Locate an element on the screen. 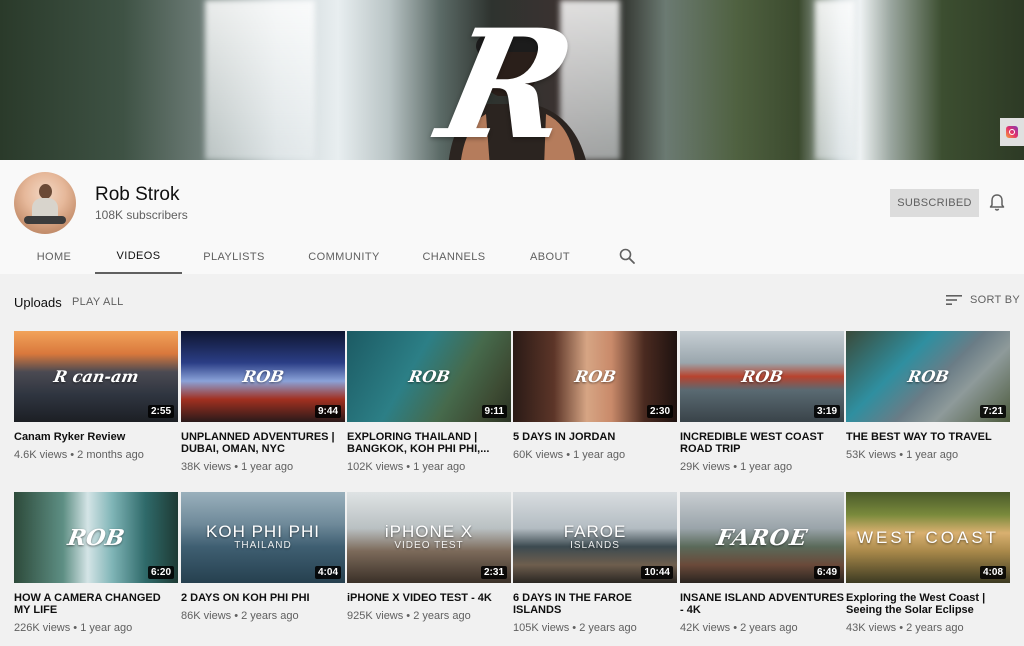  video-title: UNPLANNED ADVENTURES | DUBAI, OMAN, NYC is located at coordinates (263, 443).